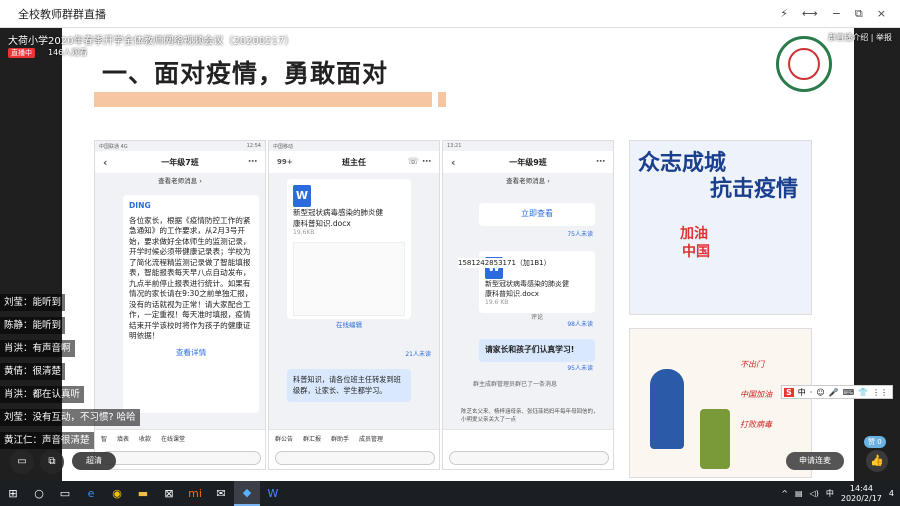 The image size is (900, 506). What do you see at coordinates (151, 41) in the screenshot?
I see `stream-title: 大荷小学2020年春季开学全体教师网络视频会议（20200217）` at bounding box center [151, 41].